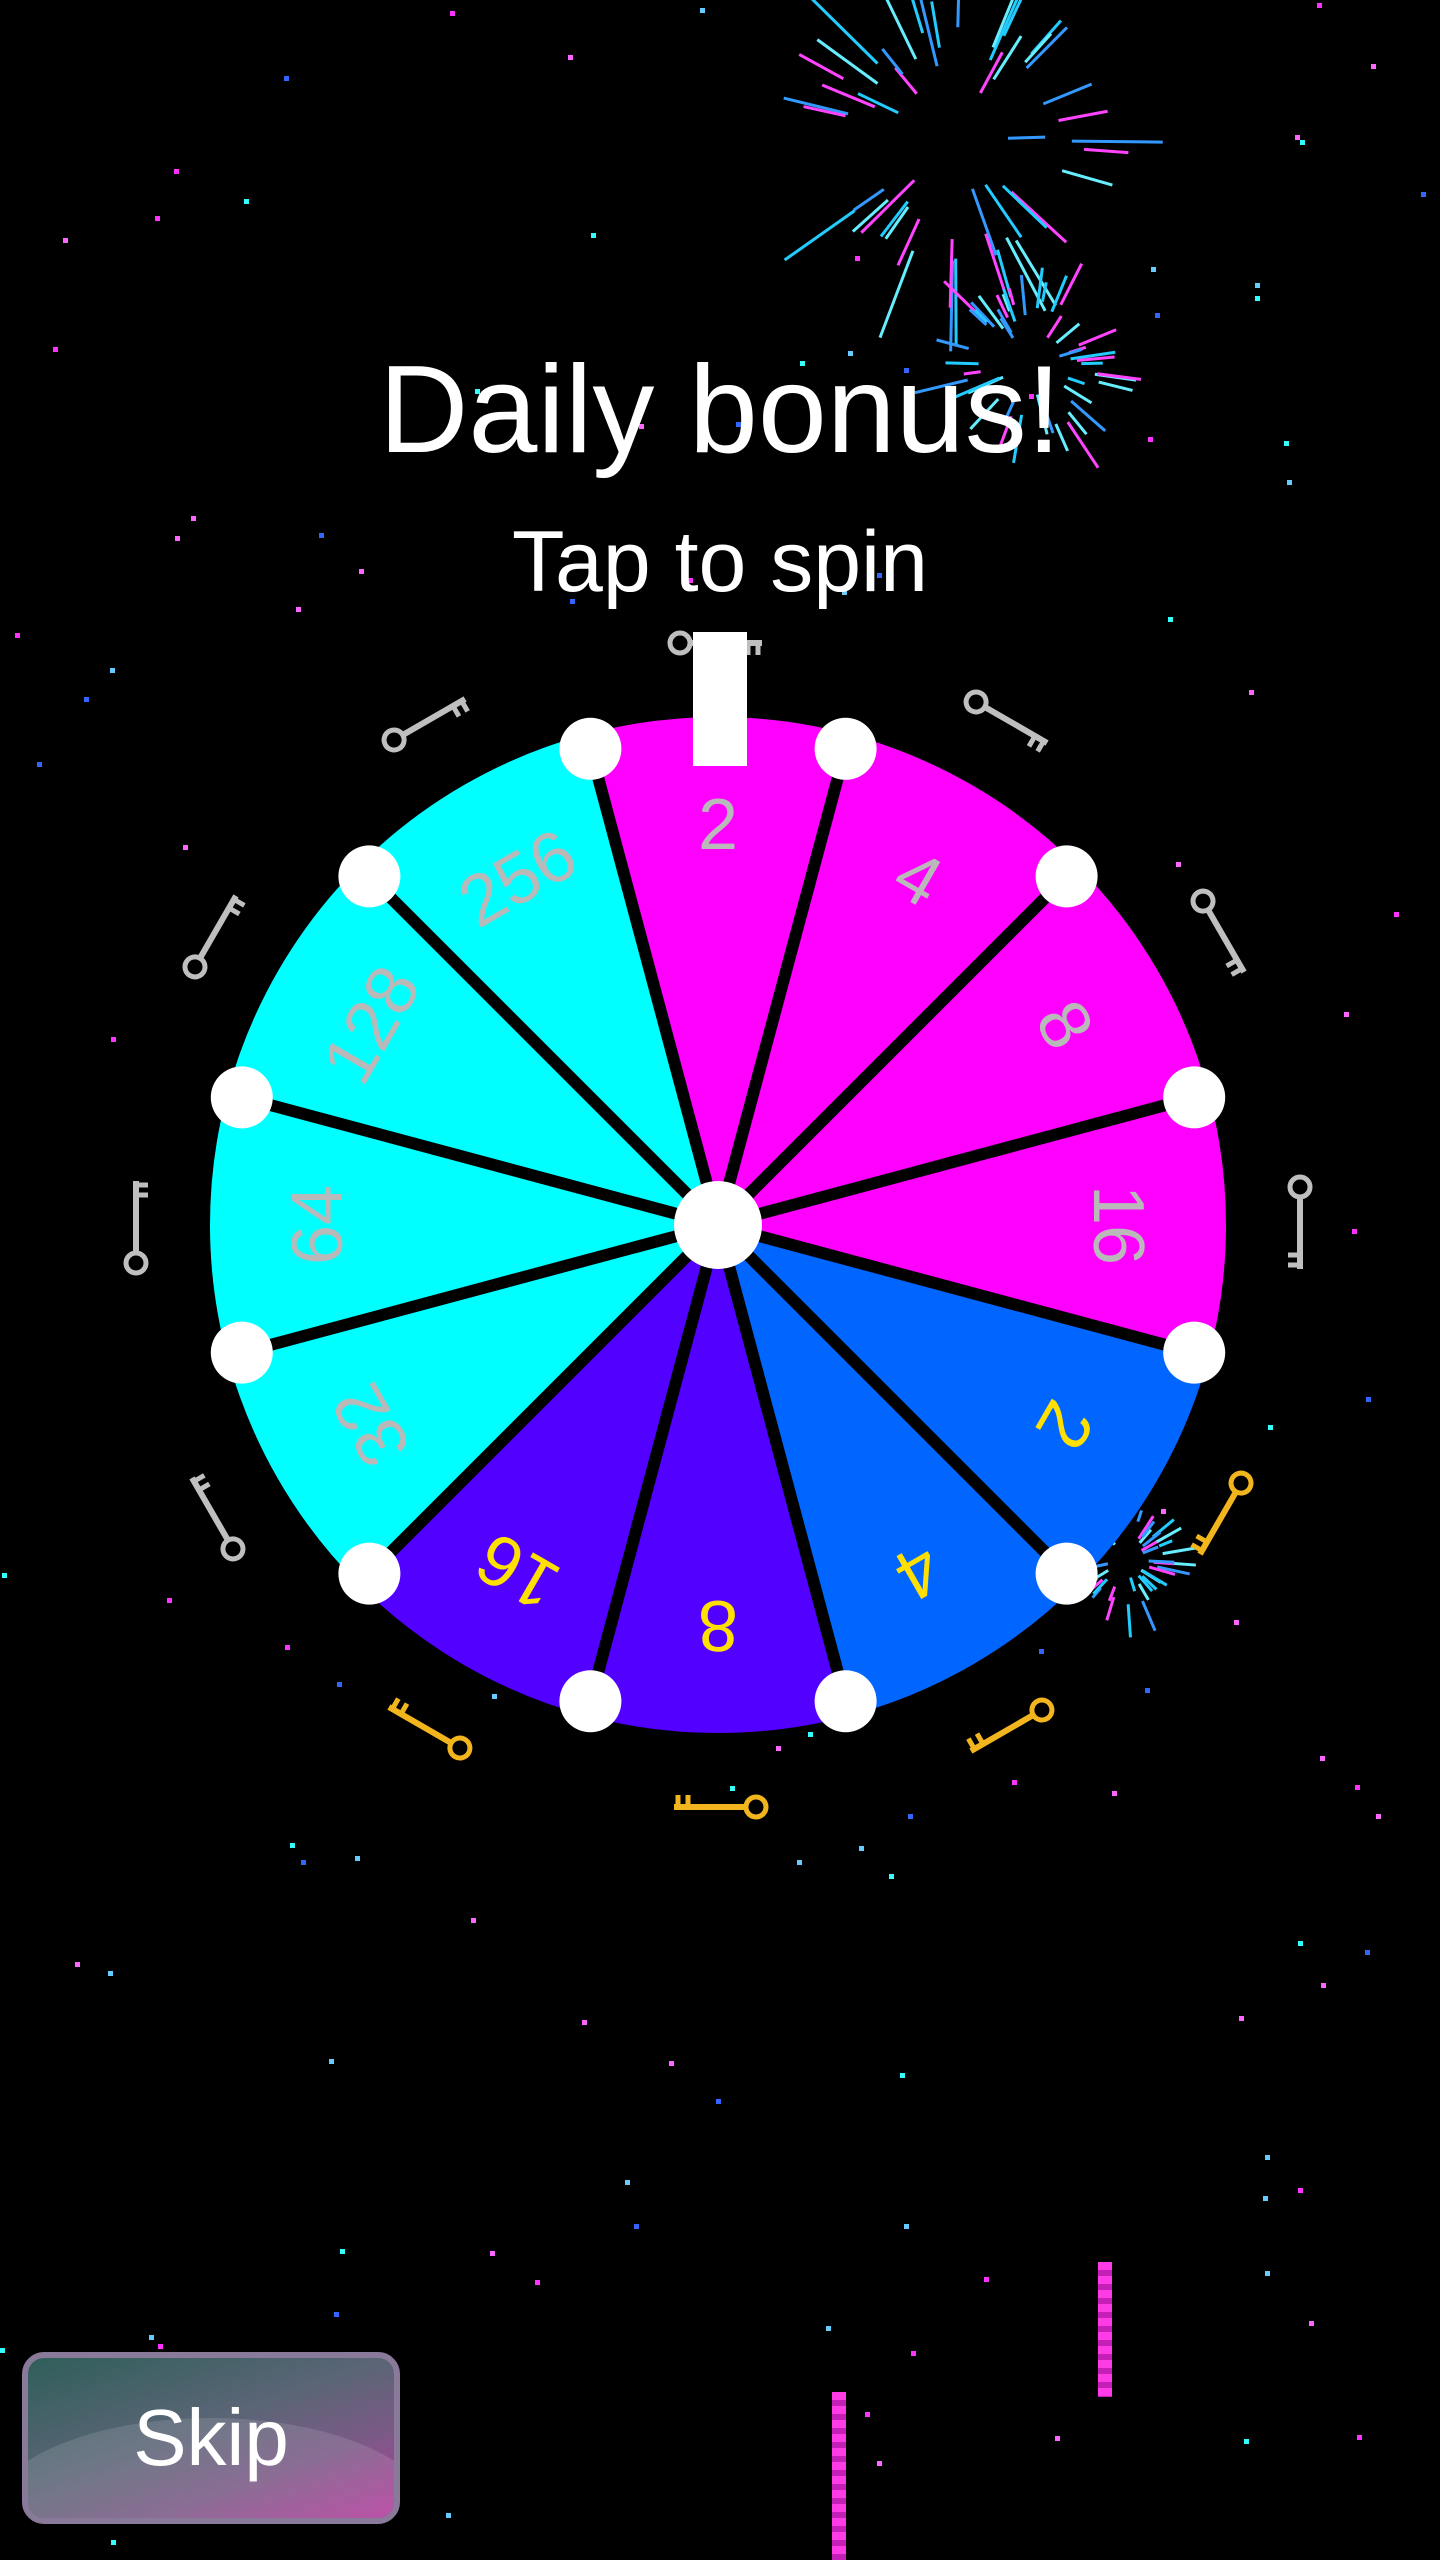  I want to click on skip-button-label: Skip, so click(211, 2437).